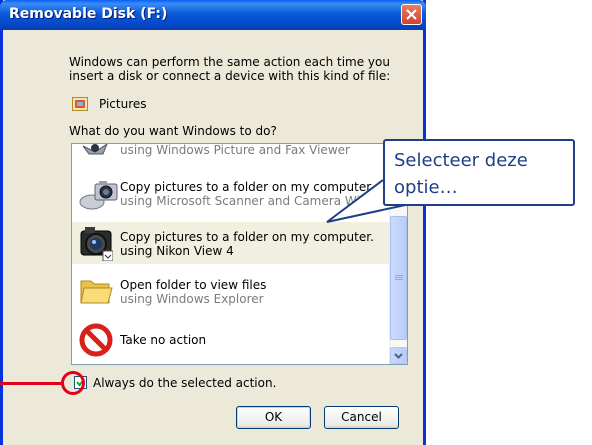 The height and width of the screenshot is (445, 592). I want to click on scroll-down-button, so click(398, 355).